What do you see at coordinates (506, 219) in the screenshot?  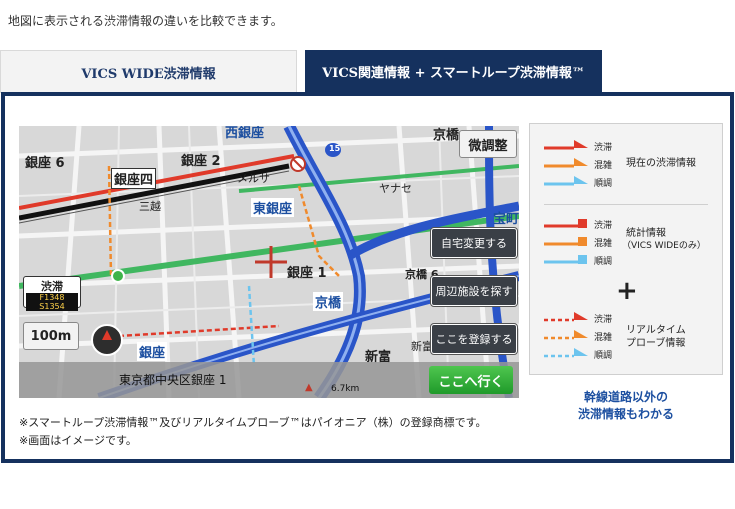 I see `map-label-takara: 宝町` at bounding box center [506, 219].